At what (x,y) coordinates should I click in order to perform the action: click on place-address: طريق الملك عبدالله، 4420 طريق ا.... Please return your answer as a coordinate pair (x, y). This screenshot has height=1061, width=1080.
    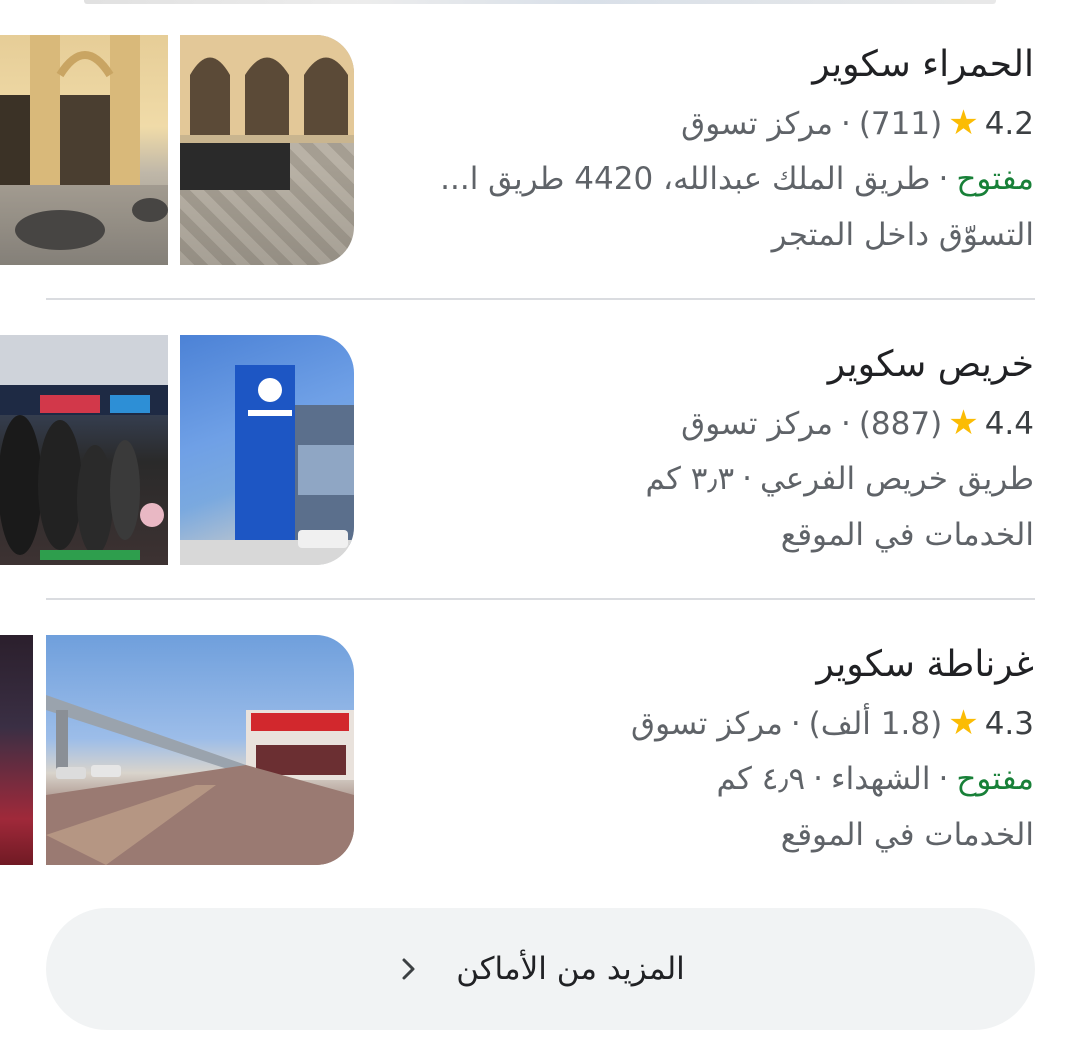
    Looking at the image, I should click on (685, 179).